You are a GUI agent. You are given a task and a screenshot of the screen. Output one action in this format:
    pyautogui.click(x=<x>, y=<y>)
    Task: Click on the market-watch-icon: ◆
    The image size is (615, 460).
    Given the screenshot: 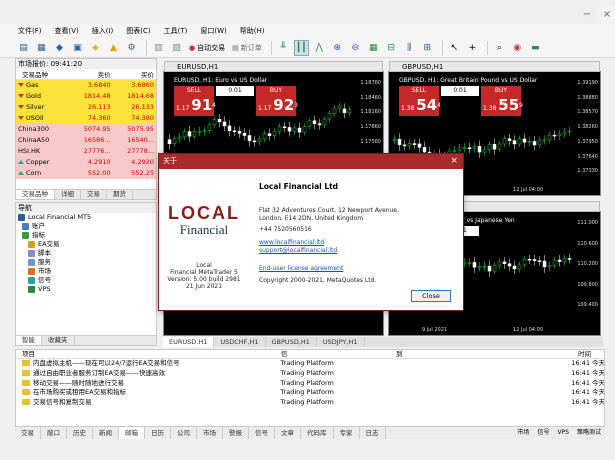 What is the action you would take?
    pyautogui.click(x=59, y=48)
    